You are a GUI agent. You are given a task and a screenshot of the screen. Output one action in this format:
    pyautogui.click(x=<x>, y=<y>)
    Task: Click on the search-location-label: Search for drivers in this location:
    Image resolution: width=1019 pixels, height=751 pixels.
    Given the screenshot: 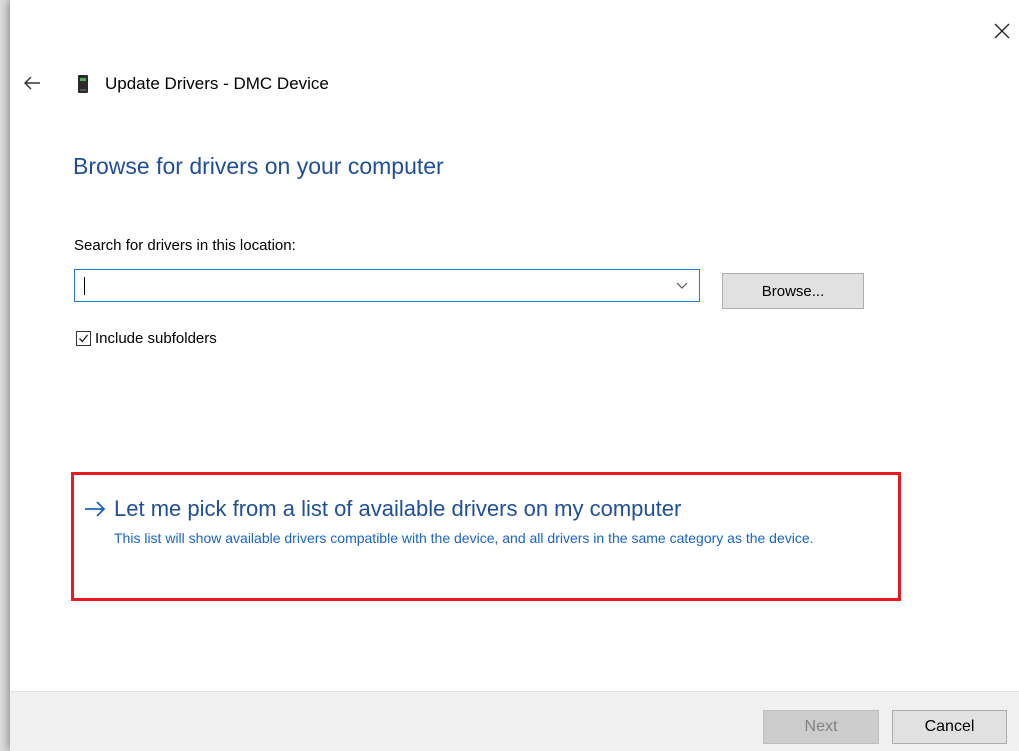 What is the action you would take?
    pyautogui.click(x=185, y=245)
    